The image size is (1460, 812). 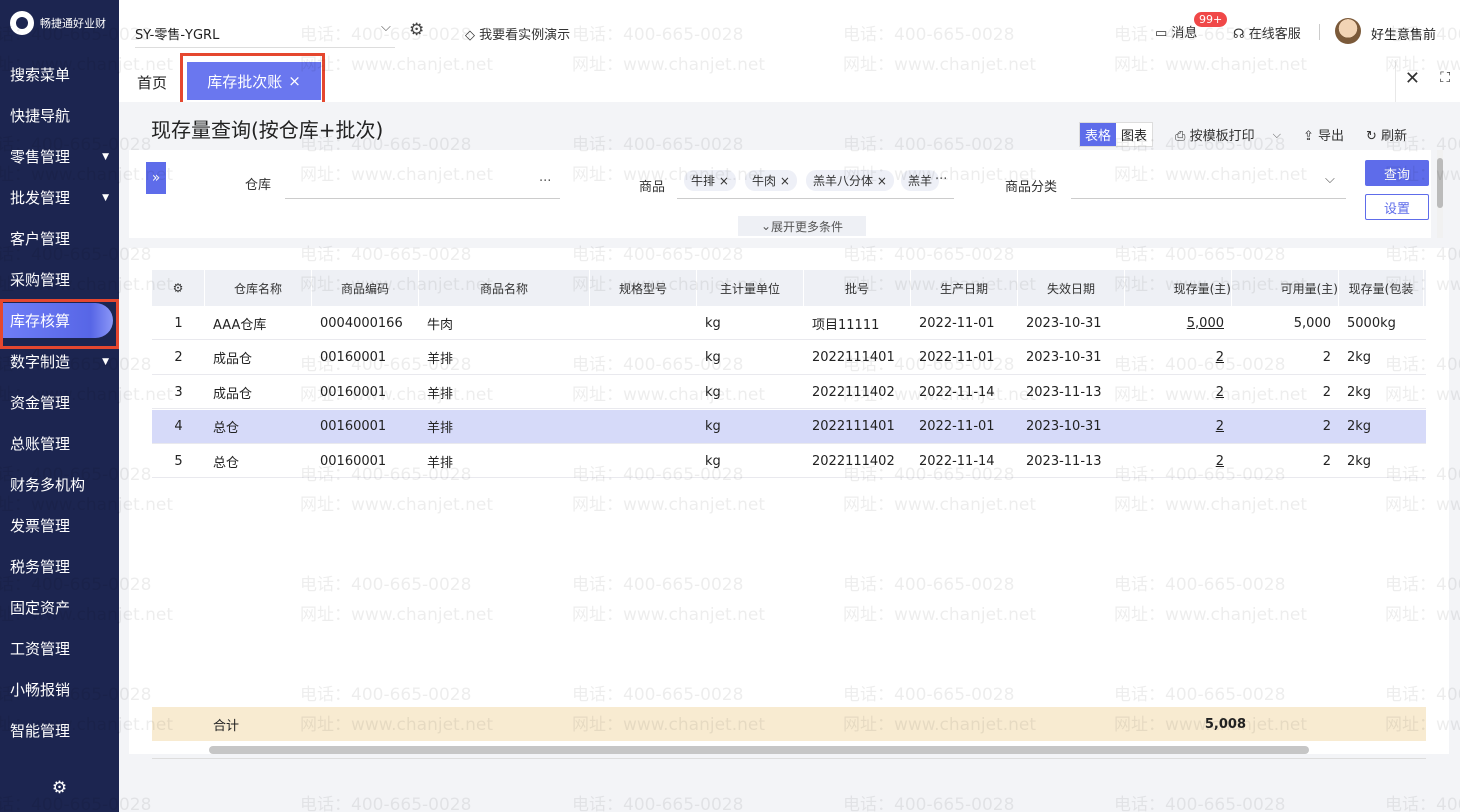 What do you see at coordinates (40, 608) in the screenshot?
I see `sidebar-item-label: 固定资产` at bounding box center [40, 608].